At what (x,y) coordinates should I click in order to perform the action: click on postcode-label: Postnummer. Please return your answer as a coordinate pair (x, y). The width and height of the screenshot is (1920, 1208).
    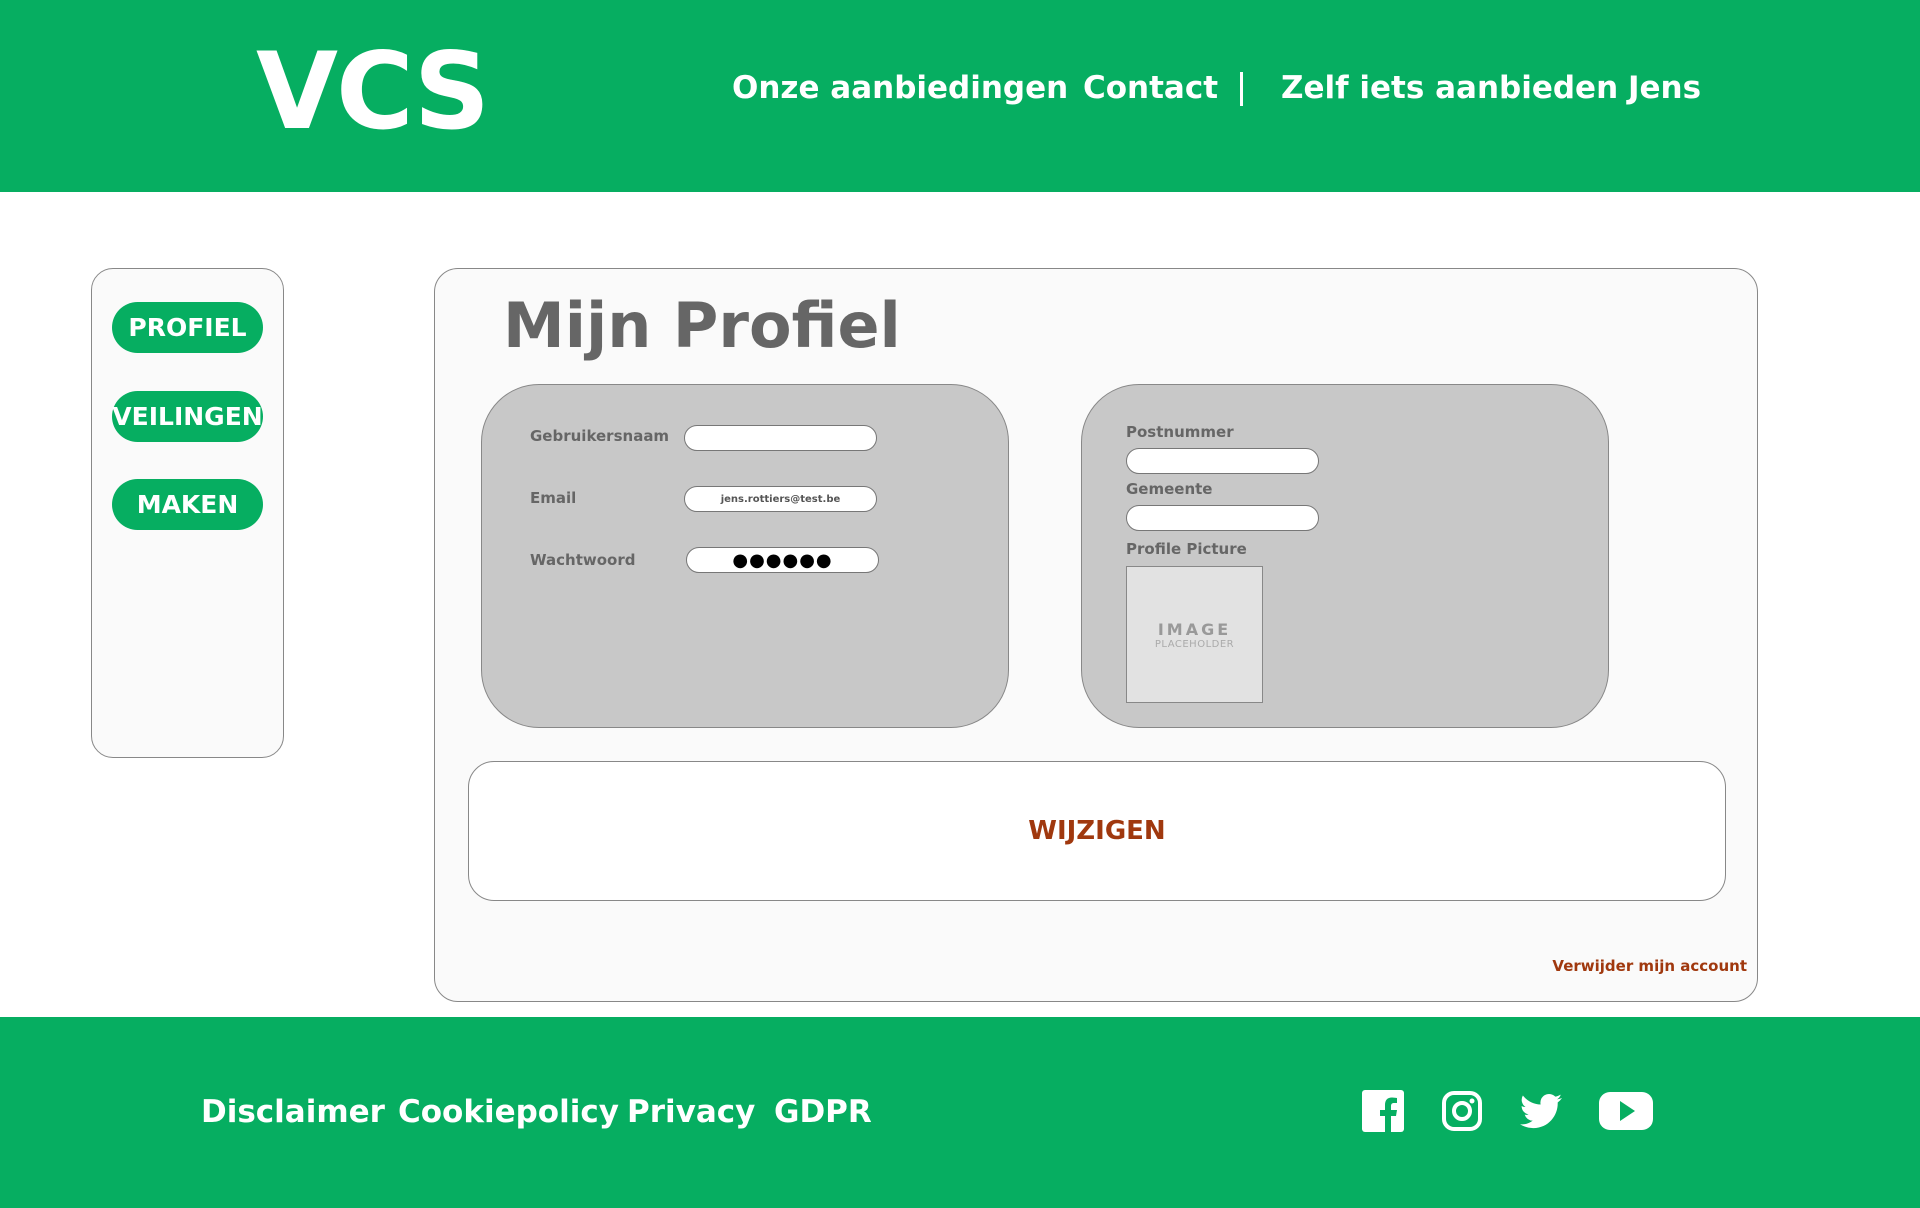
    Looking at the image, I should click on (1180, 432).